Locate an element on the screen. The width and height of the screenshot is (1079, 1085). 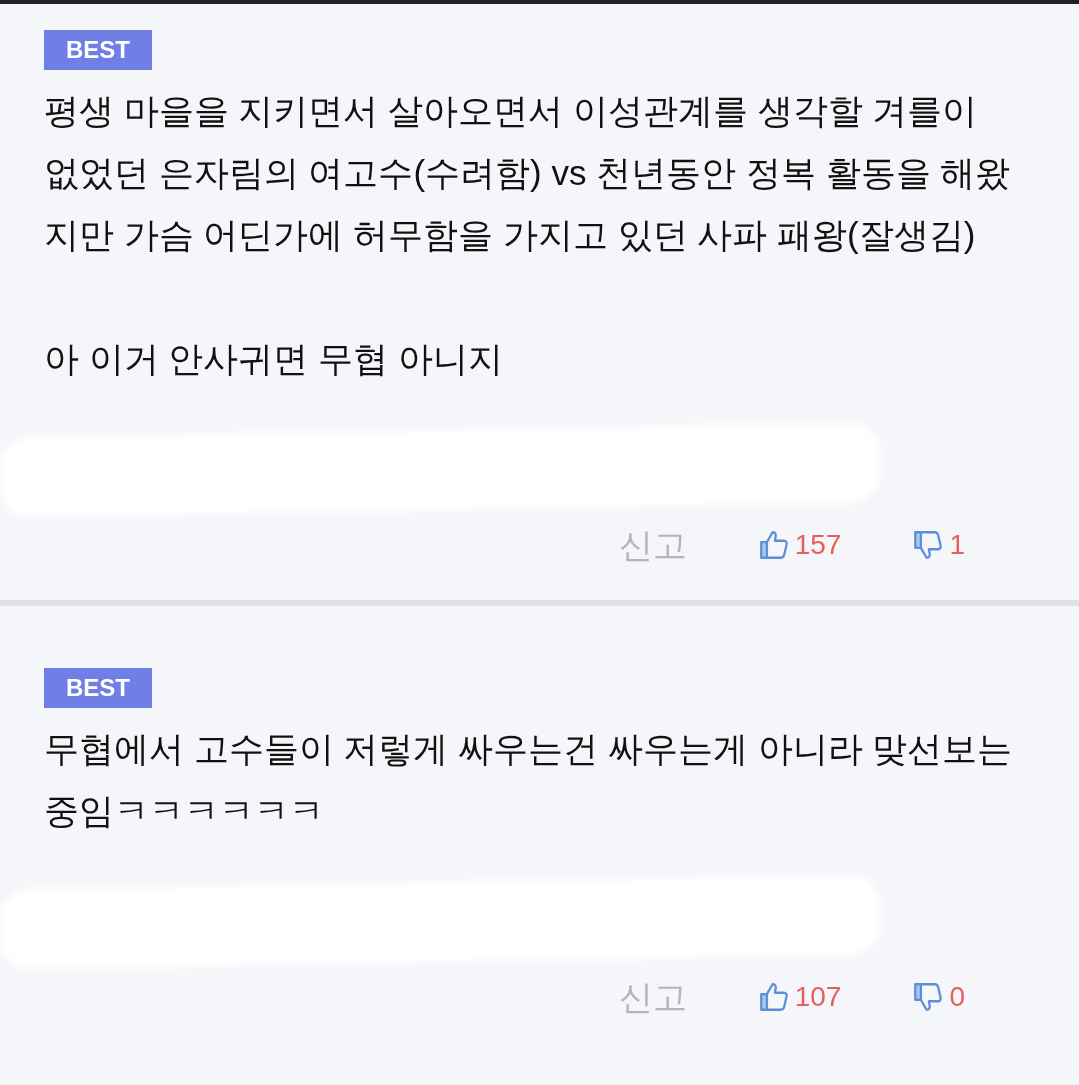
like-button: 107 is located at coordinates (799, 997).